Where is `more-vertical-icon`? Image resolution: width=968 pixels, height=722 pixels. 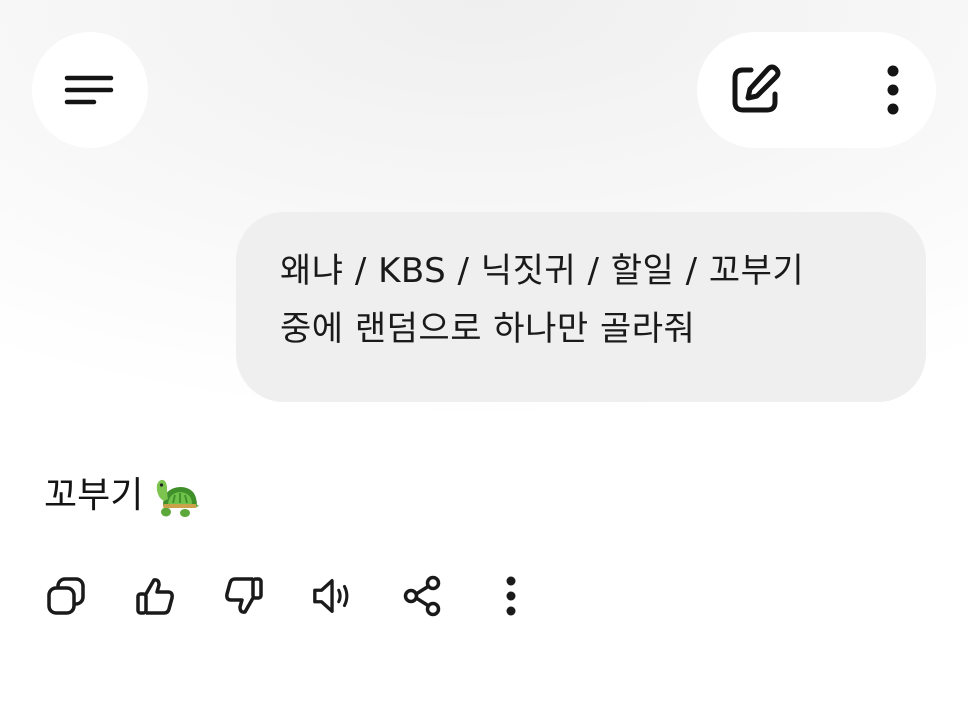 more-vertical-icon is located at coordinates (511, 596).